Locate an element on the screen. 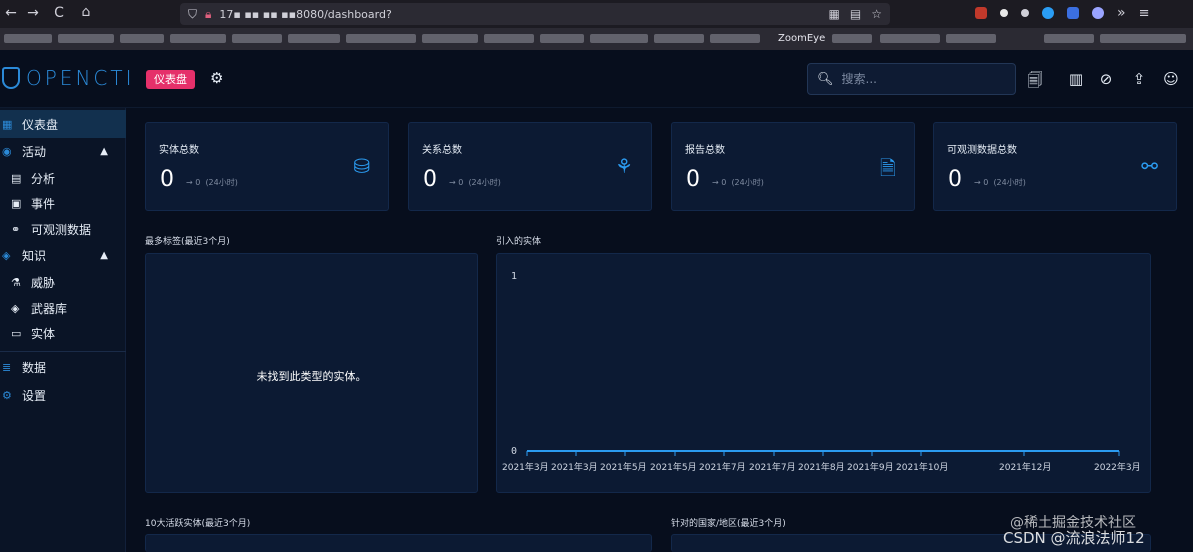 The height and width of the screenshot is (552, 1193). reload-icon: C is located at coordinates (59, 13).